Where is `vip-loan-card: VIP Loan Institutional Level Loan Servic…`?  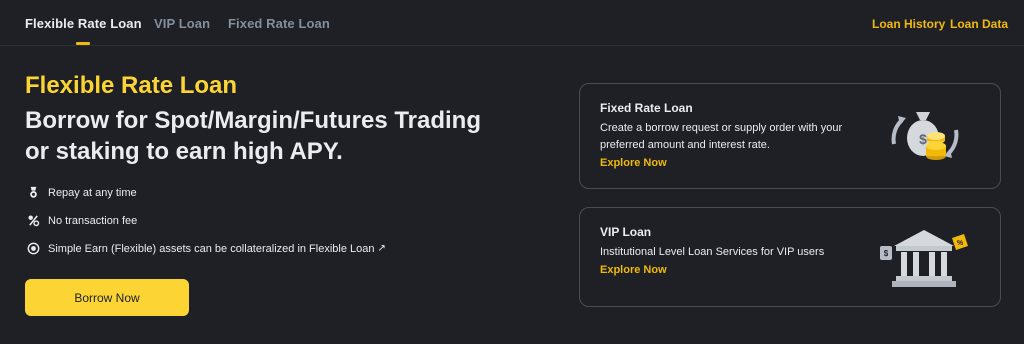 vip-loan-card: VIP Loan Institutional Level Loan Servic… is located at coordinates (790, 257).